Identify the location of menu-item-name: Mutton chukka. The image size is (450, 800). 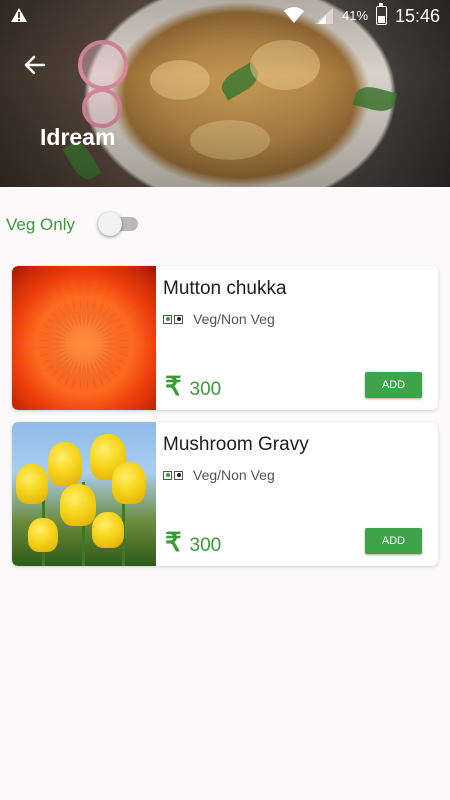
(225, 288).